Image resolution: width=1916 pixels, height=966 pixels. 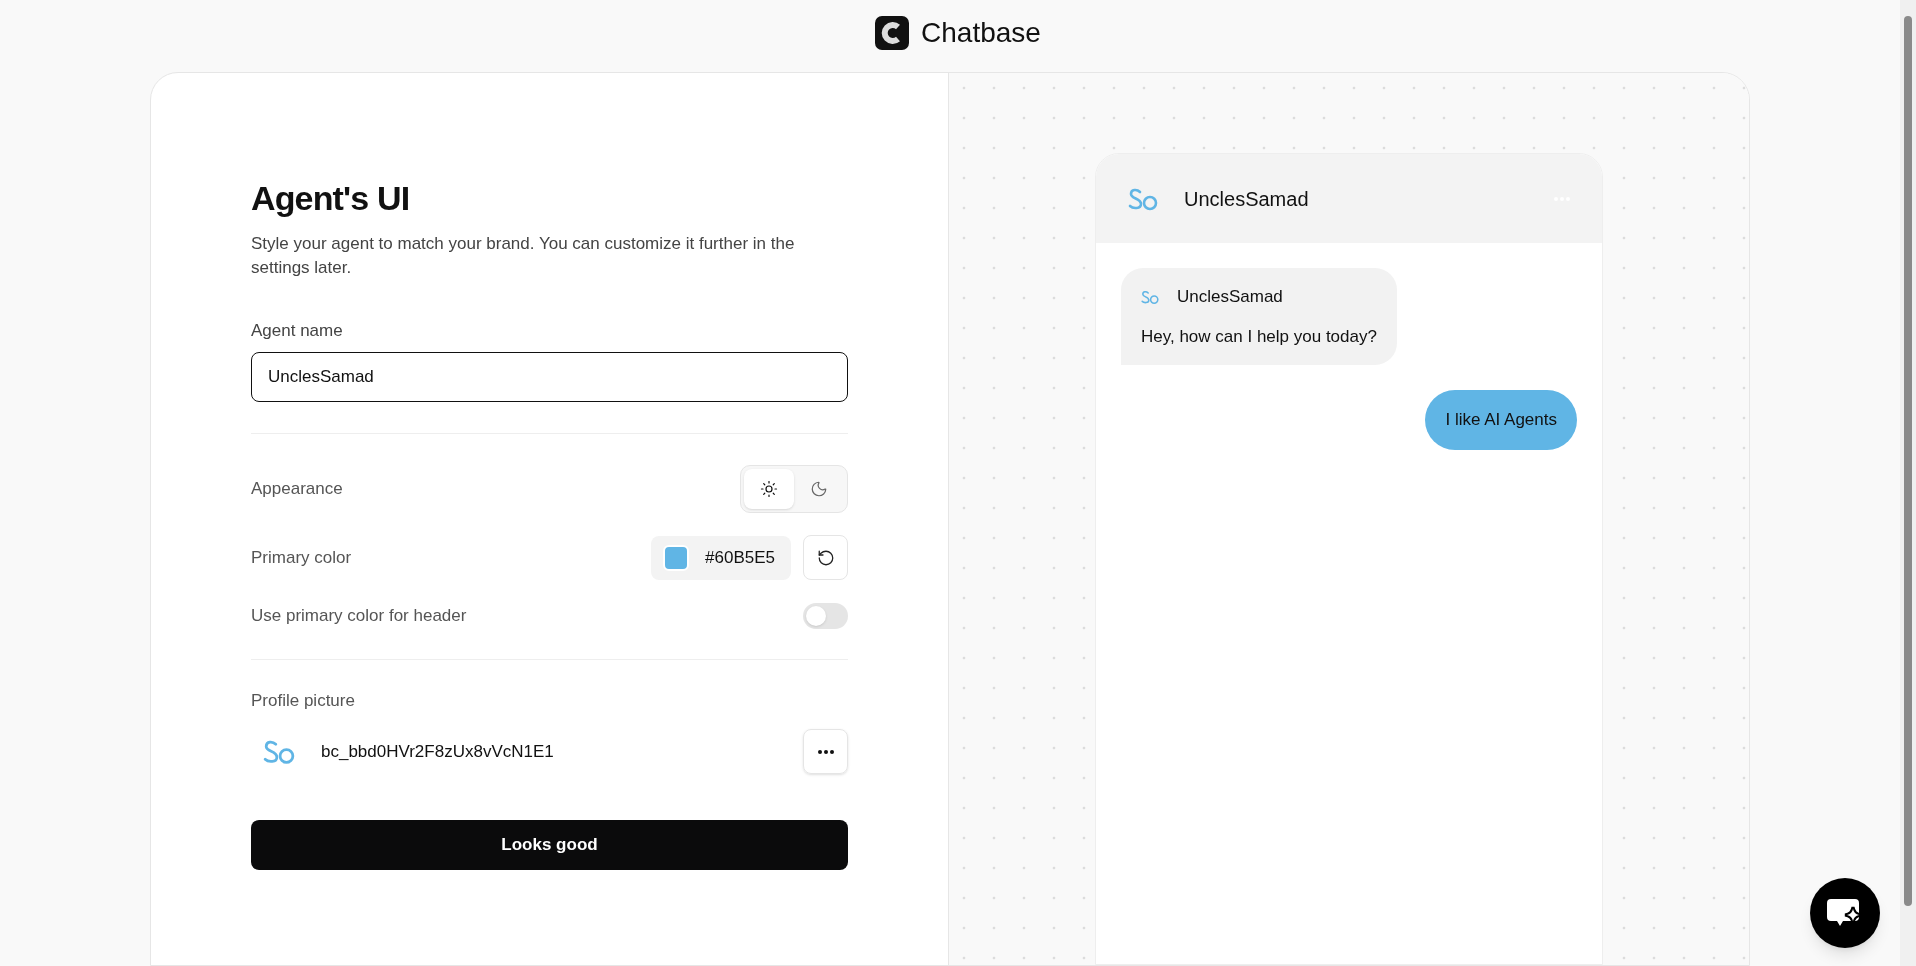 What do you see at coordinates (301, 557) in the screenshot?
I see `field-label: Primary color` at bounding box center [301, 557].